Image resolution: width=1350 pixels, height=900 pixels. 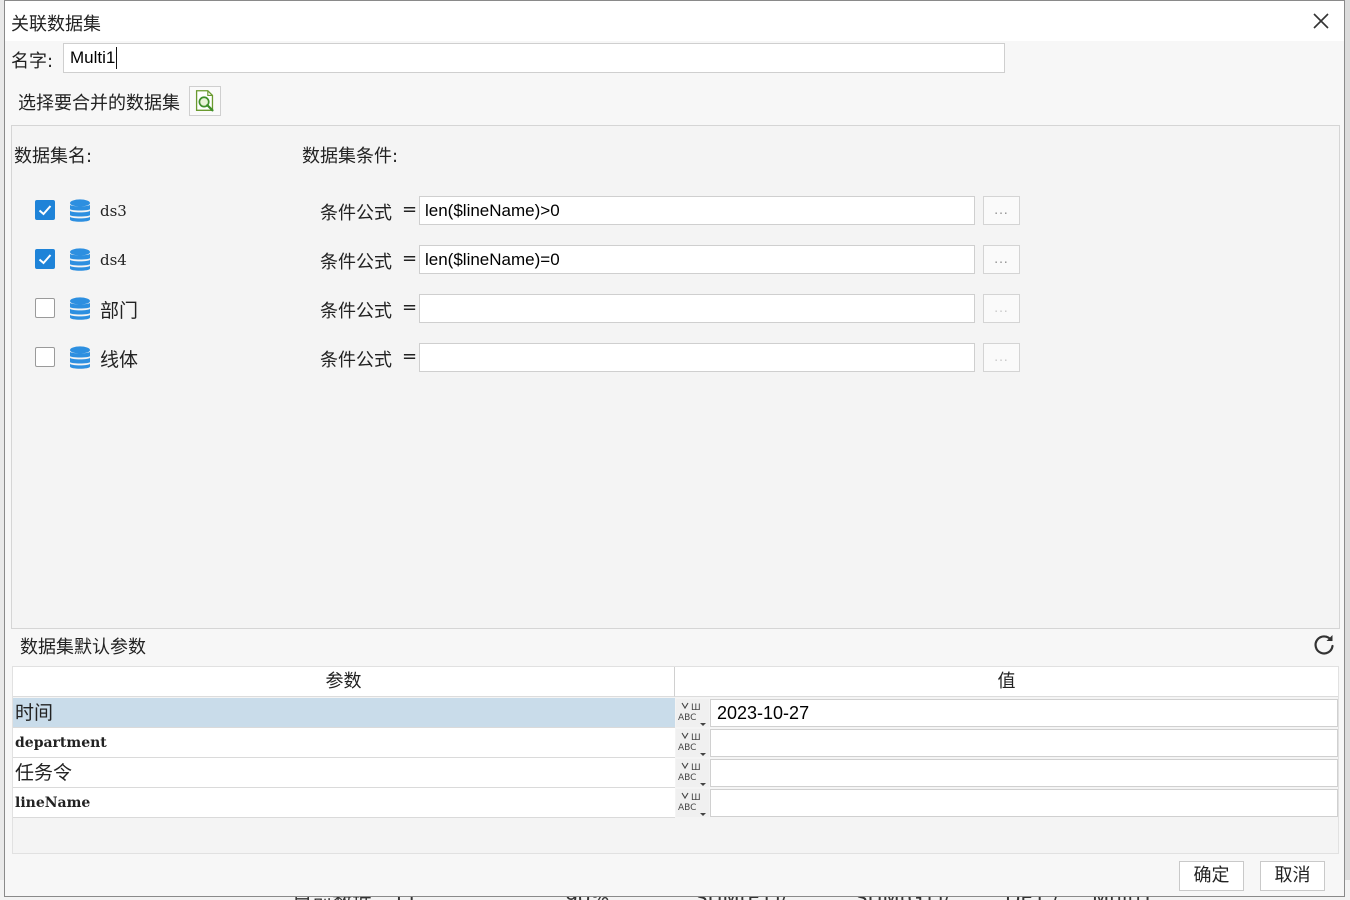 What do you see at coordinates (1292, 876) in the screenshot?
I see `cancel-button: 取消` at bounding box center [1292, 876].